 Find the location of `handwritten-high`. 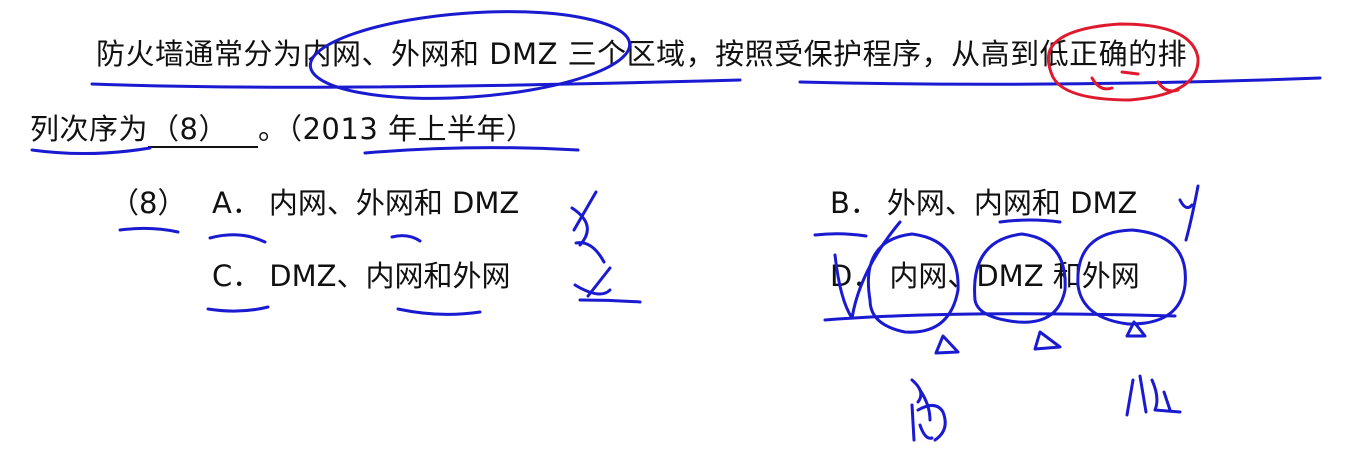

handwritten-high is located at coordinates (928, 410).